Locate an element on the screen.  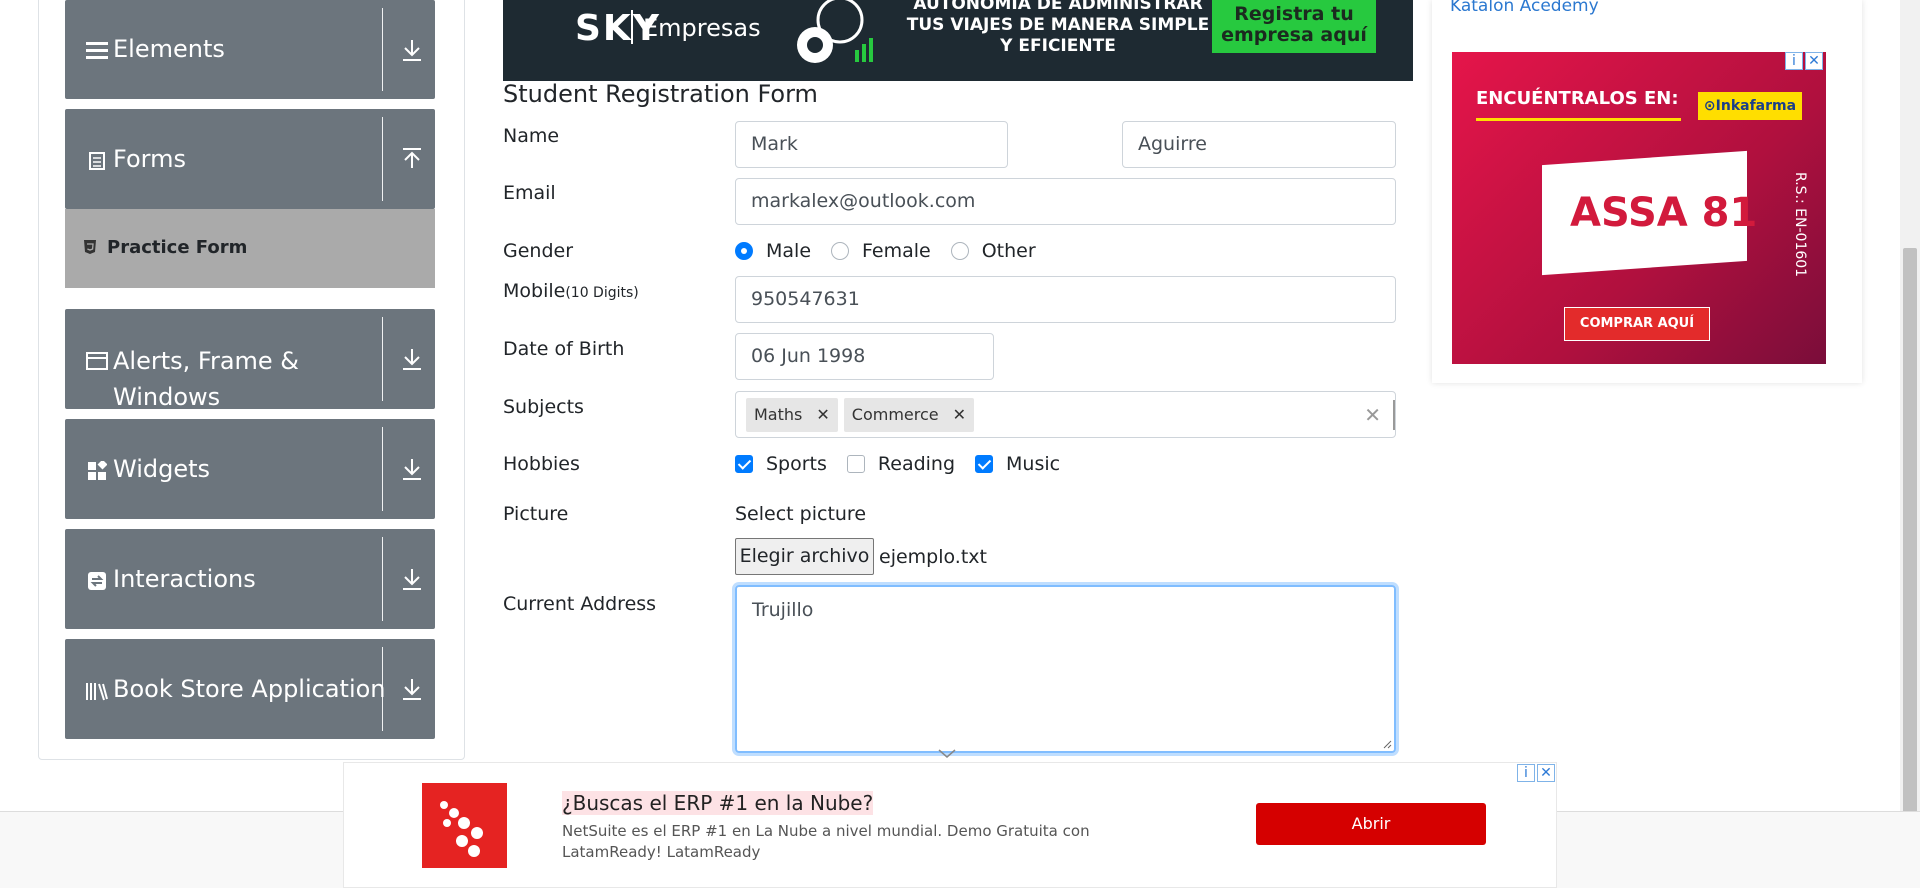
subject-chip: Commerce ✕ is located at coordinates (909, 414).